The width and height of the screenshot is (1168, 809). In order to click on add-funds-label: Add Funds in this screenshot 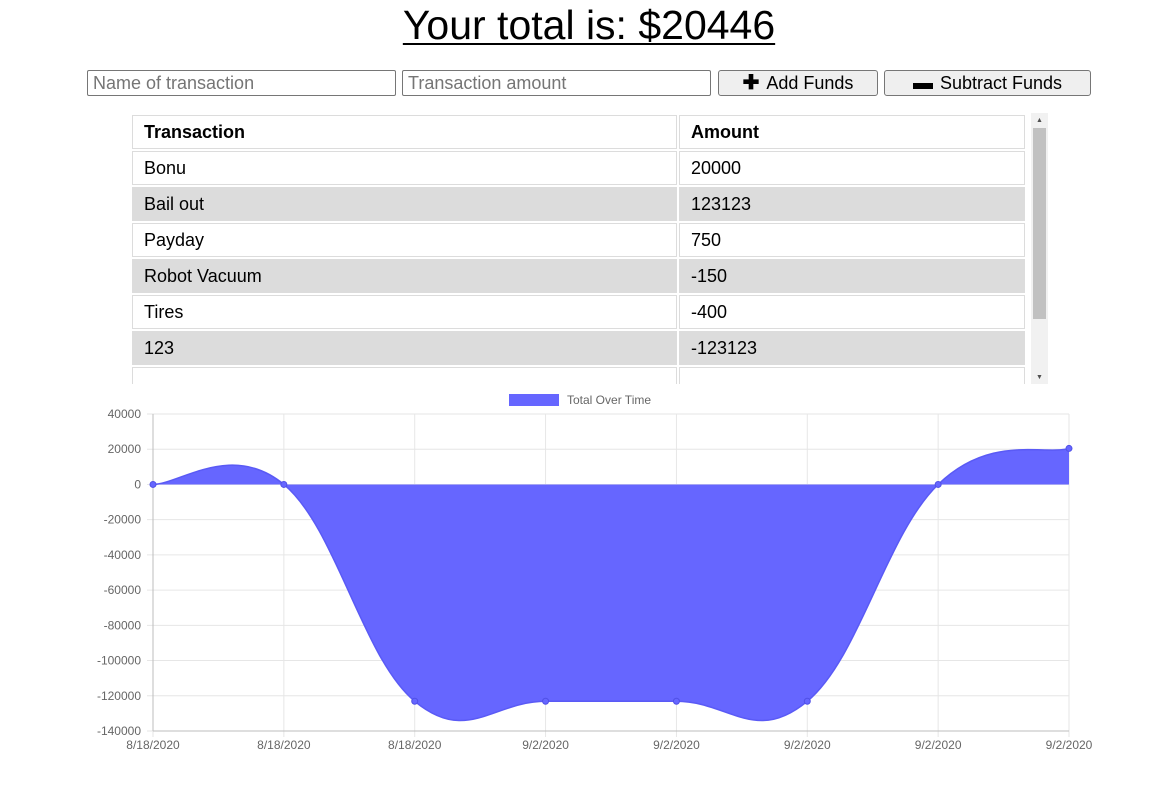, I will do `click(810, 82)`.